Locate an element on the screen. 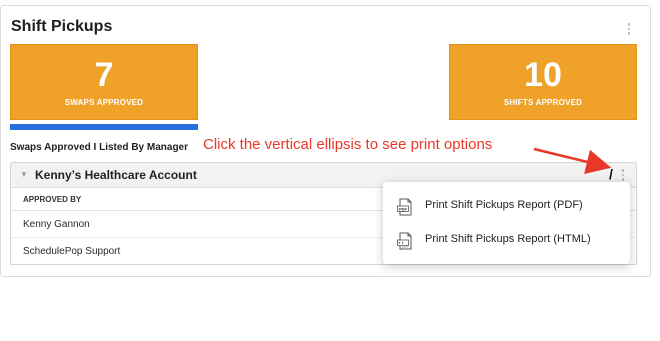 The image size is (660, 341). menu-item-label: Print Shift Pickups Report (PDF) is located at coordinates (504, 205).